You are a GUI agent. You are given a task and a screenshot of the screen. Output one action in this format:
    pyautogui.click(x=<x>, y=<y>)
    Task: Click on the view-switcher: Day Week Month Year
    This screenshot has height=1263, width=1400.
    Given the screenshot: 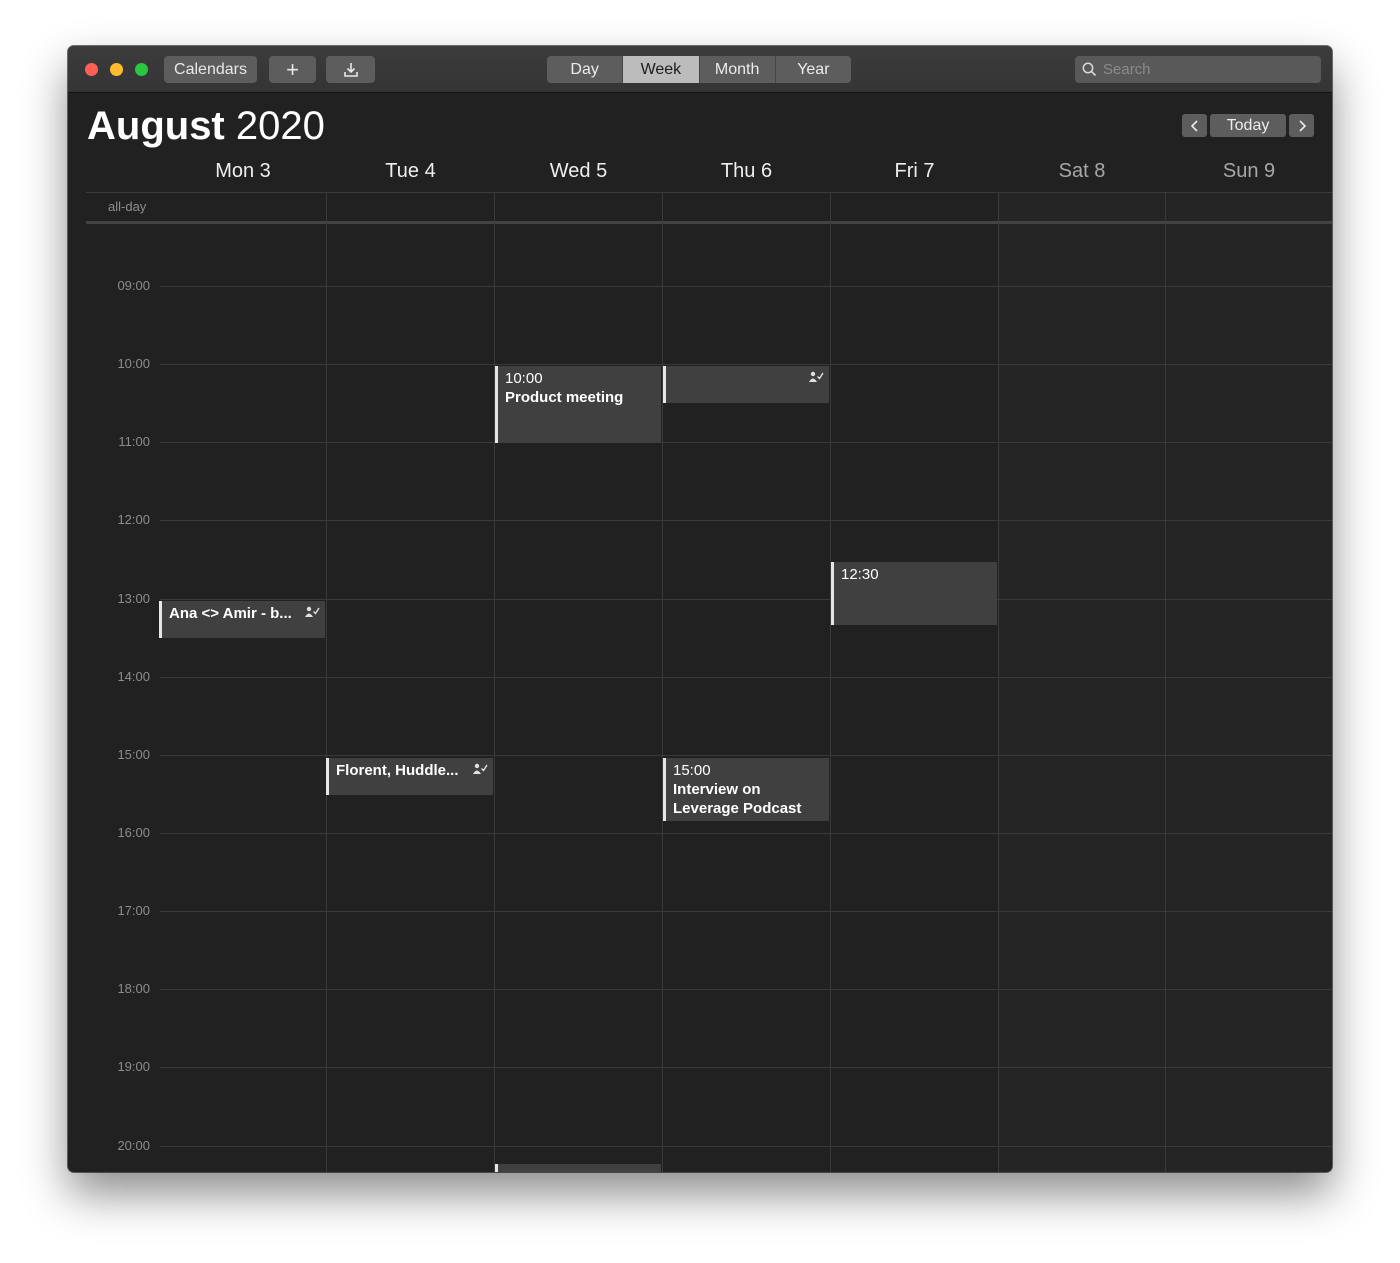 What is the action you would take?
    pyautogui.click(x=699, y=69)
    